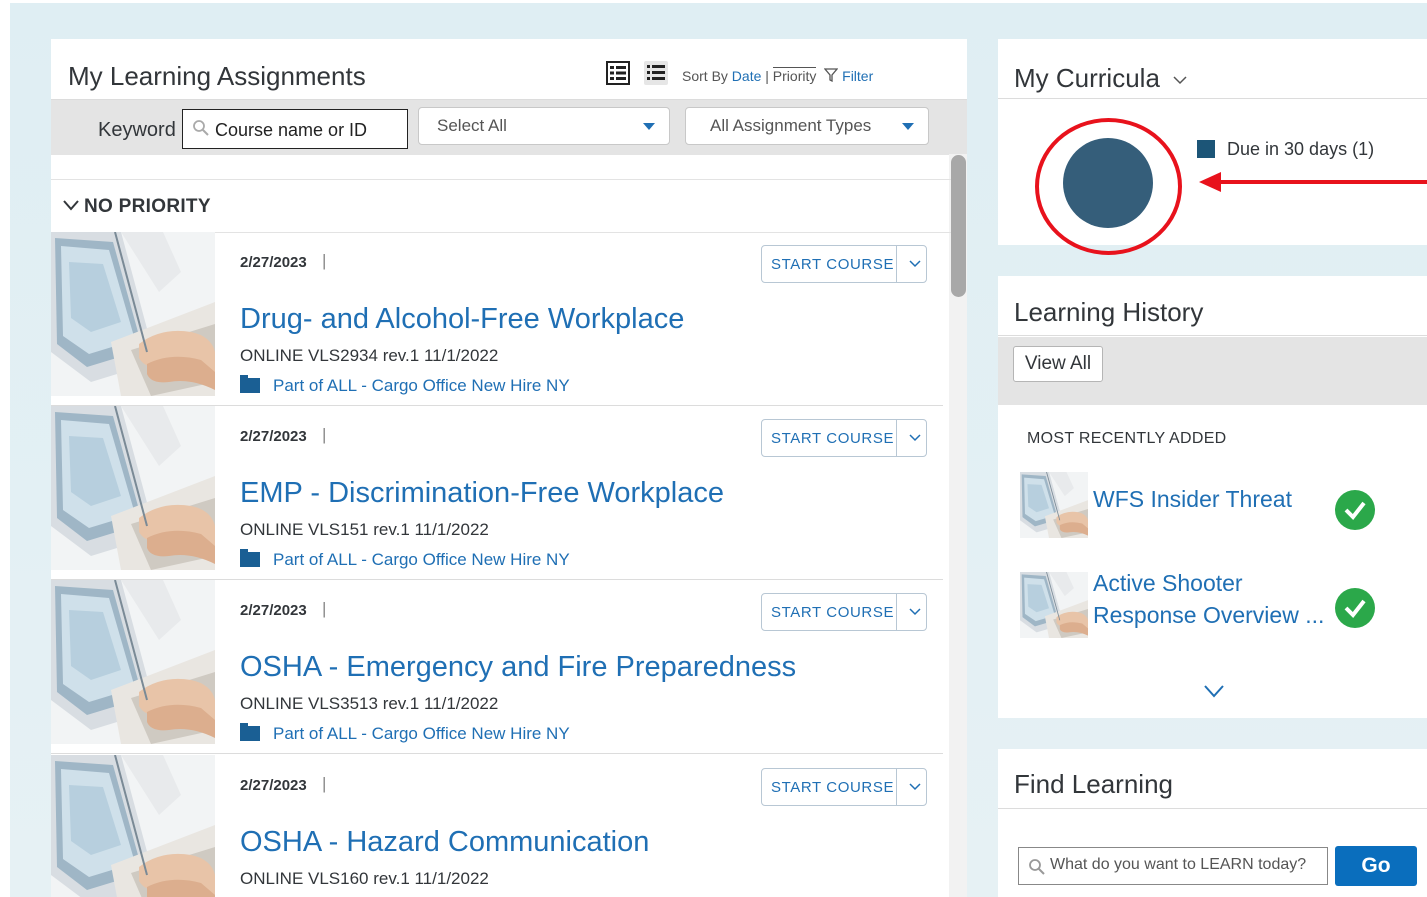  I want to click on curricula-panel: My Curricula Due in 30 days (1), so click(1212, 147).